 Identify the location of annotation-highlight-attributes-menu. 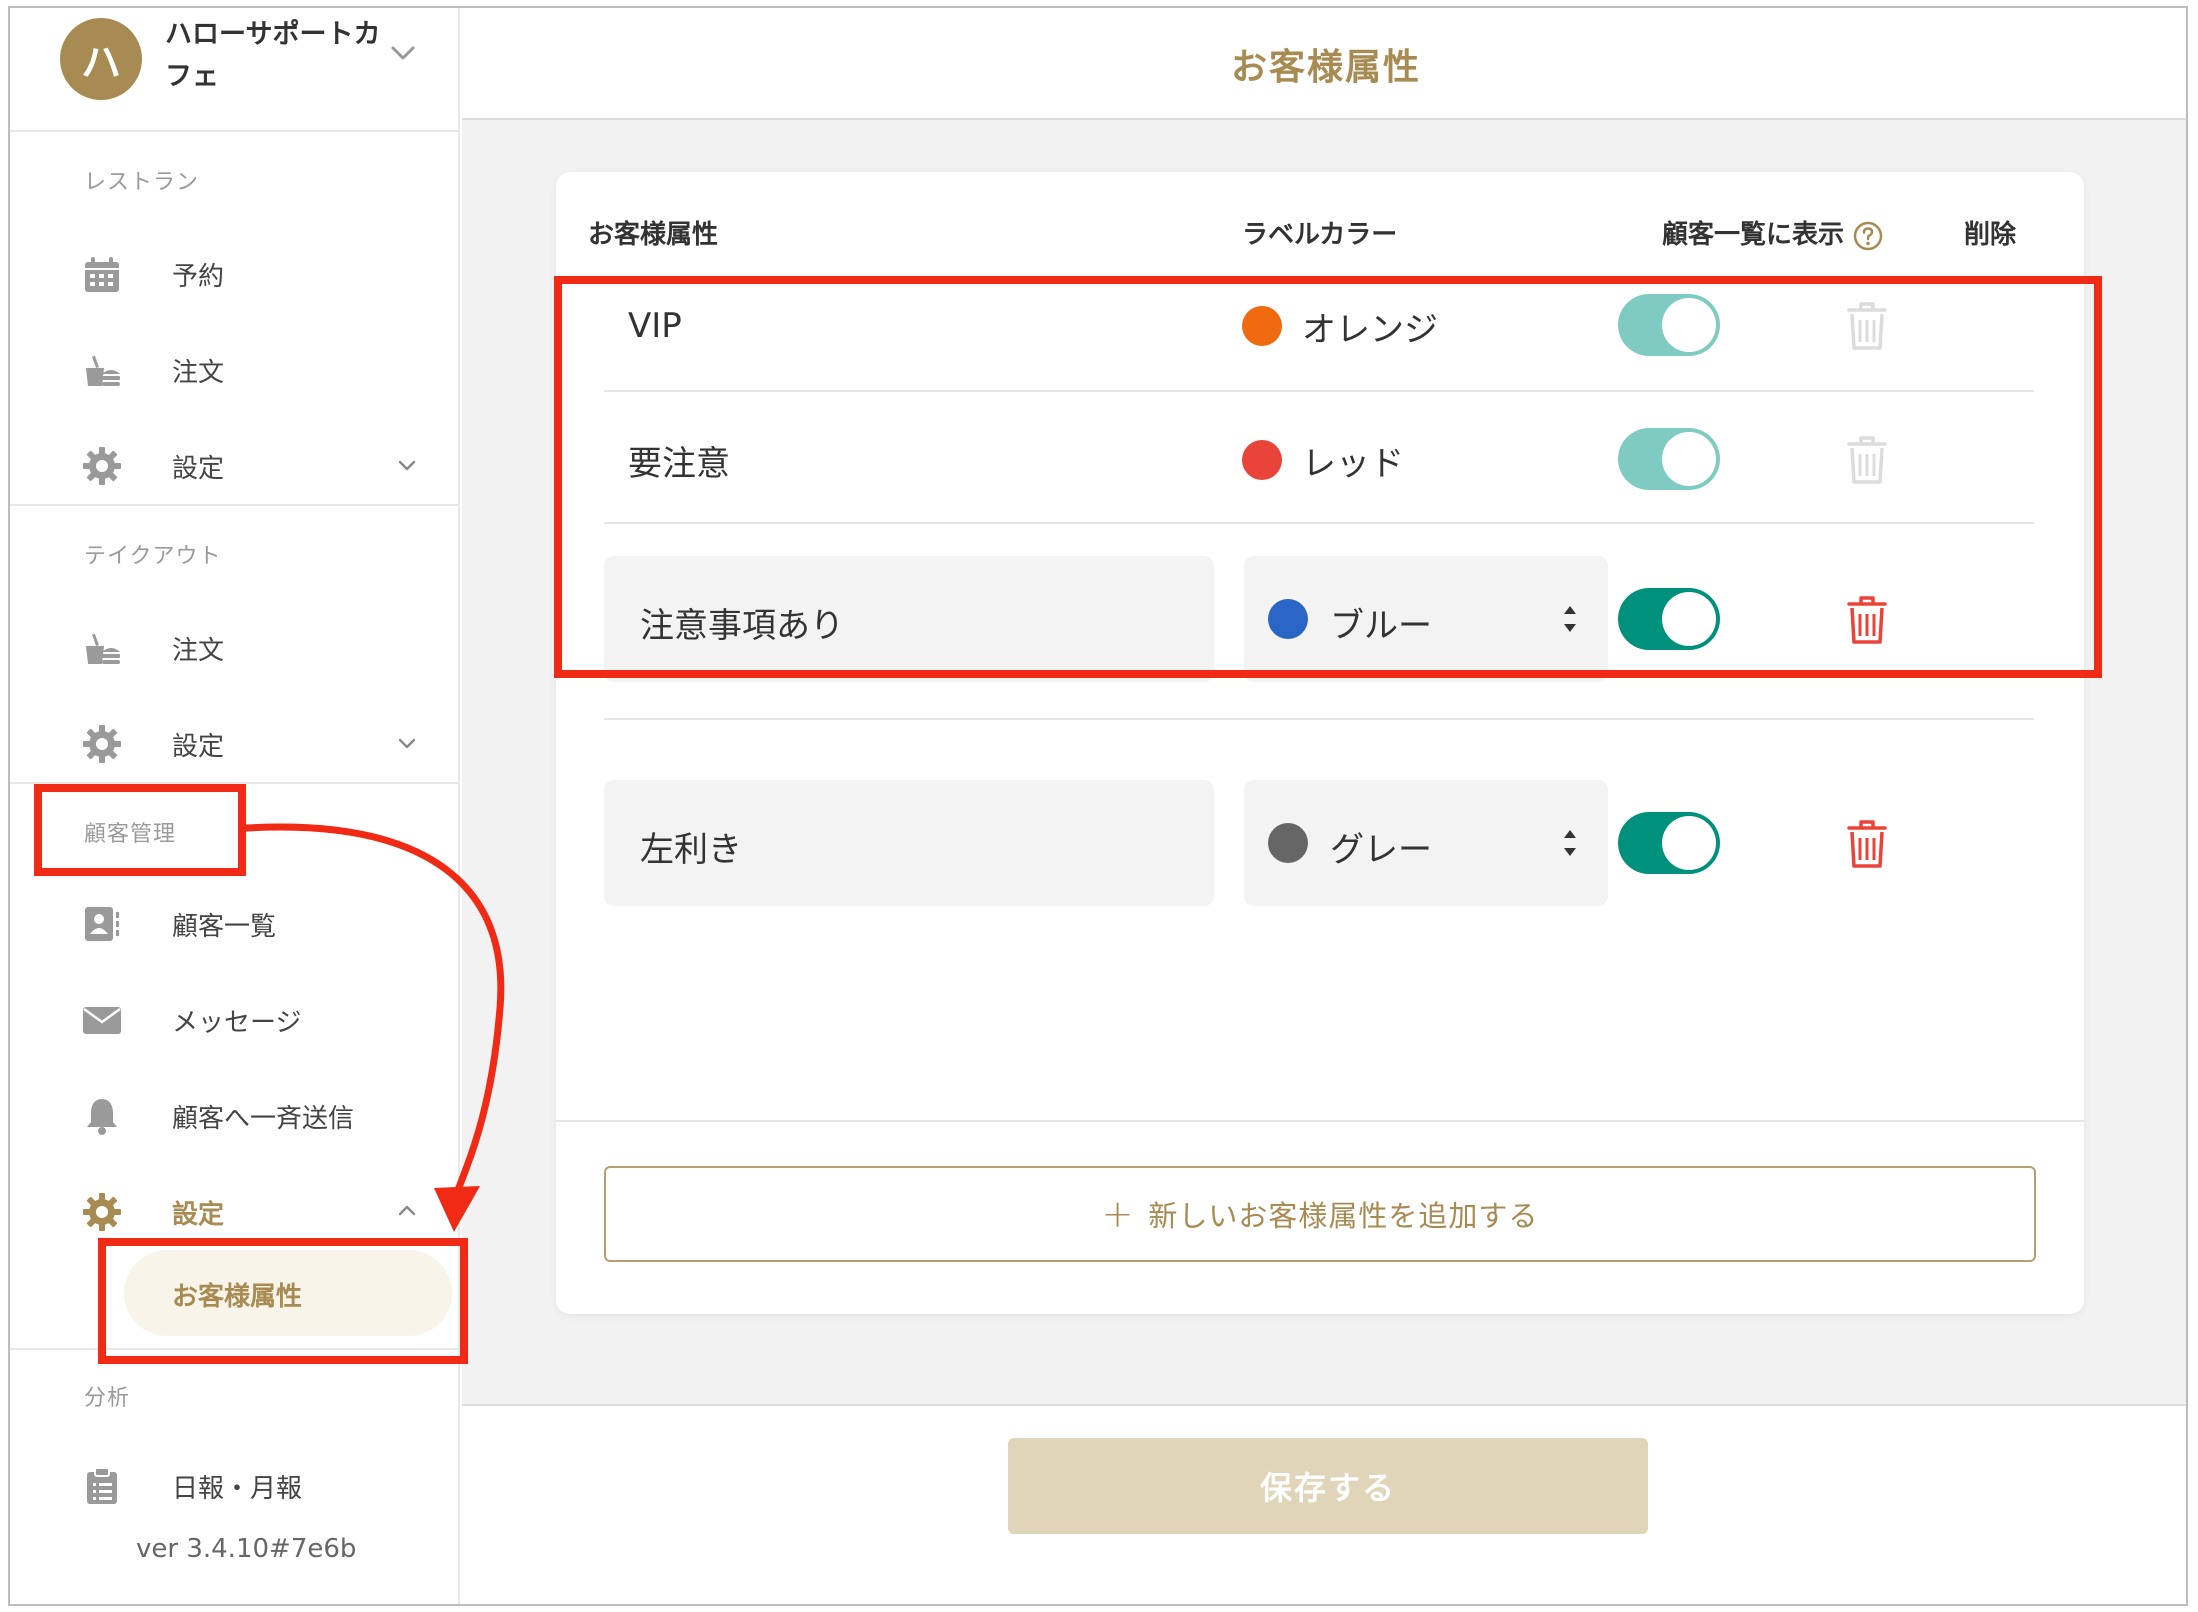
(283, 1301).